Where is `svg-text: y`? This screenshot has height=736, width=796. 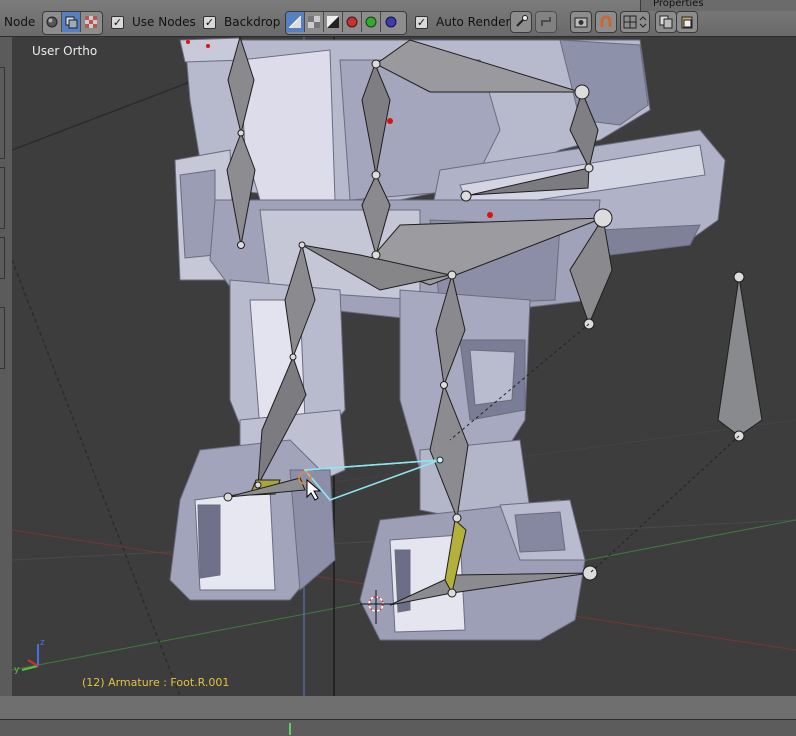 svg-text: y is located at coordinates (17, 670).